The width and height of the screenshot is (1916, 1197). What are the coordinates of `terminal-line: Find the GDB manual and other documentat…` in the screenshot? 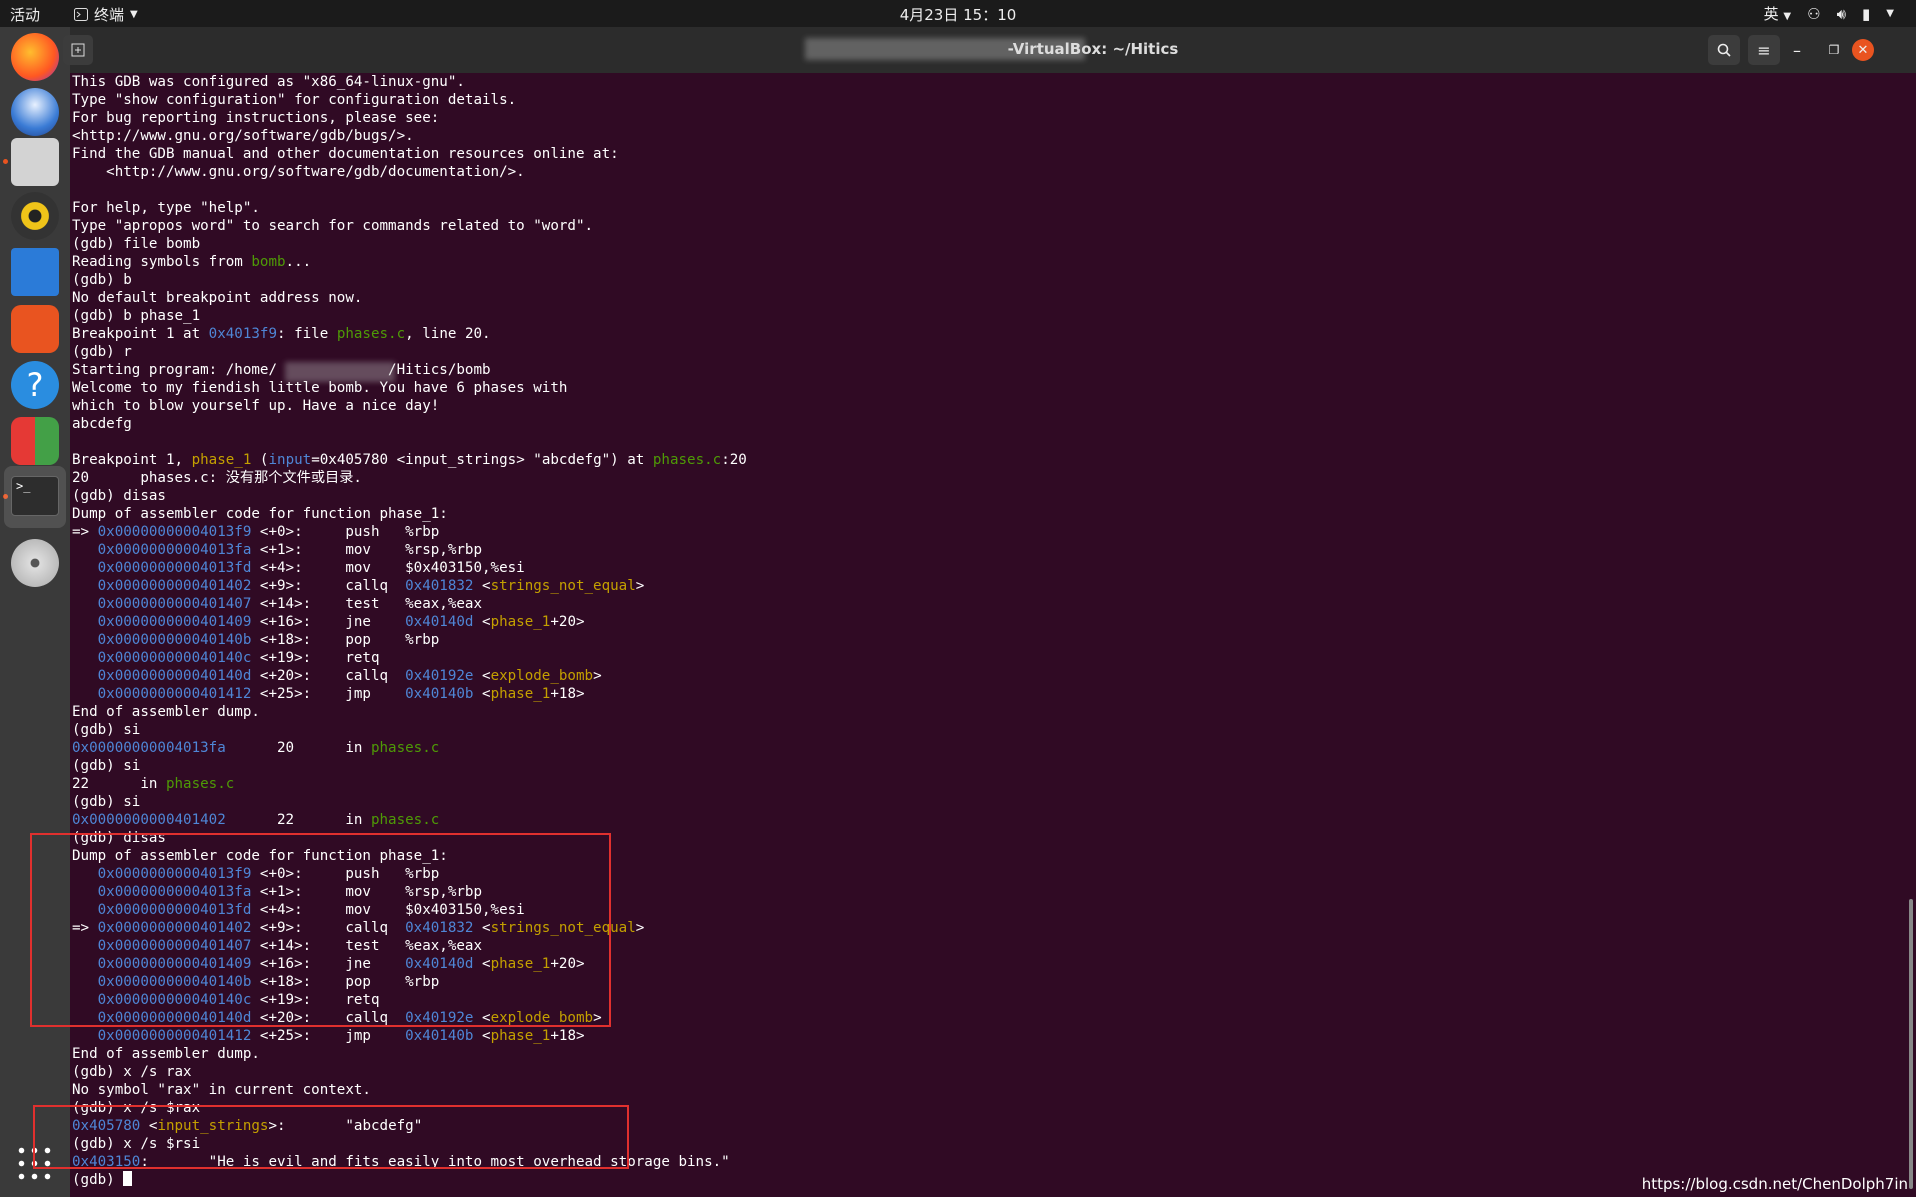 It's located at (409, 154).